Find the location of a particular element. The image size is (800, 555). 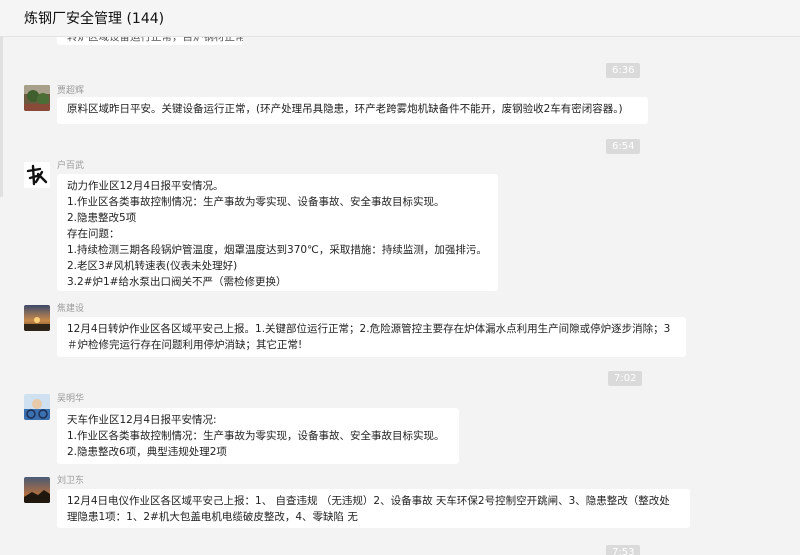

message-line: 3.2#炉1#给水泵出口阀关不严（需检修更换） is located at coordinates (177, 282).